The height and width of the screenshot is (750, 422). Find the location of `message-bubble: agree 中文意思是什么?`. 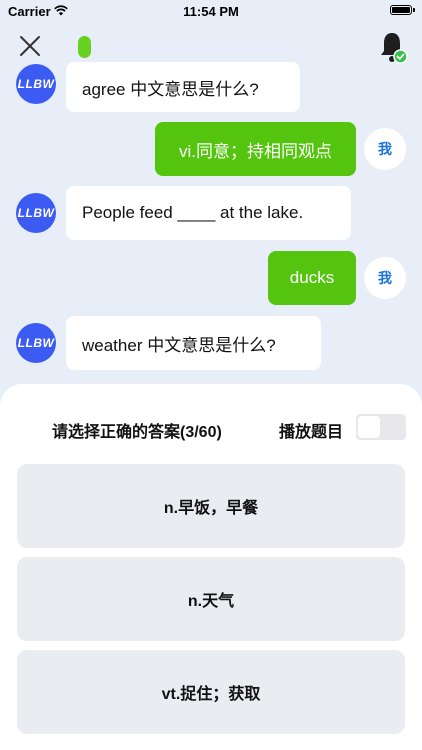

message-bubble: agree 中文意思是什么? is located at coordinates (183, 87).